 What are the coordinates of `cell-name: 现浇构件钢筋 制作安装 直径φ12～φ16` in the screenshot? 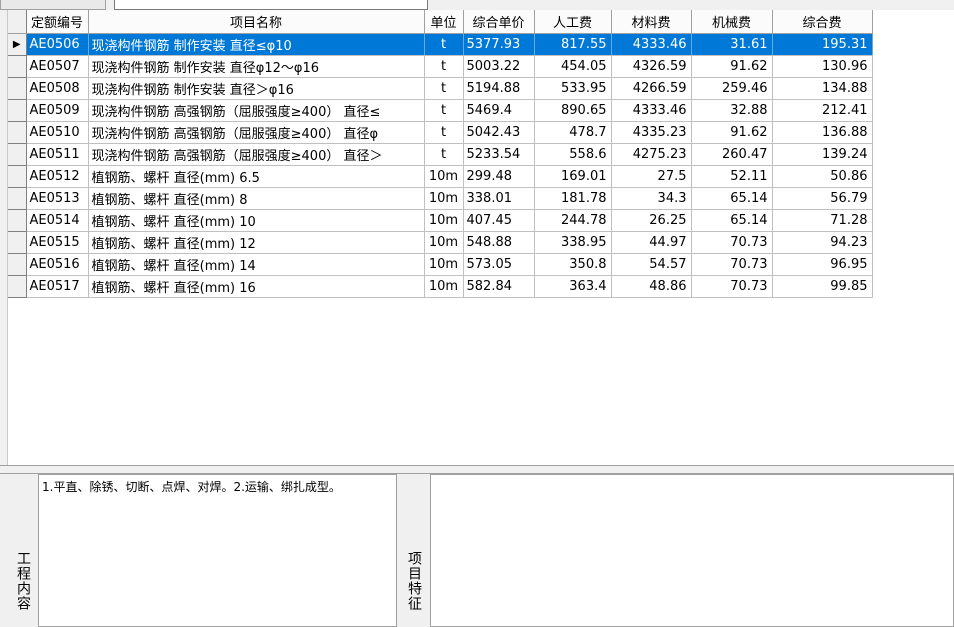 It's located at (256, 66).